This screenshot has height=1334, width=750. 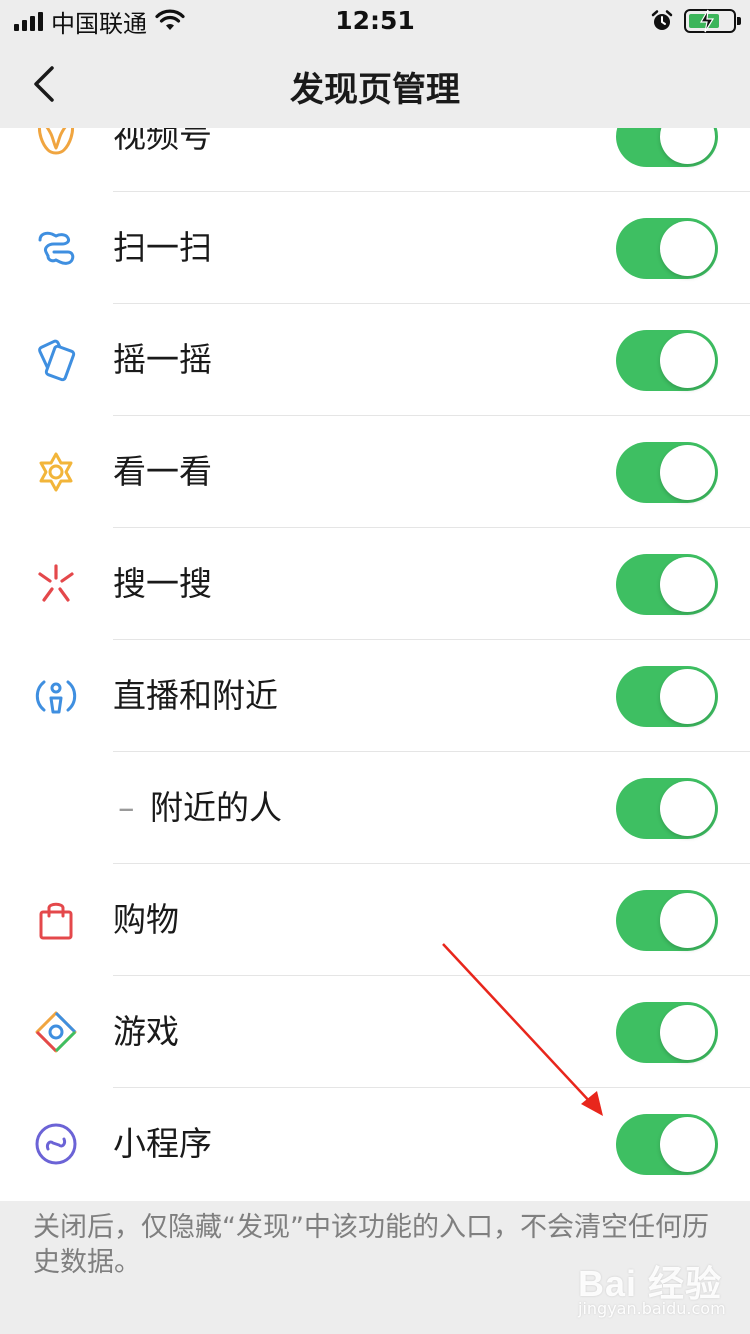 I want to click on status-bar: 中国联通 12:51, so click(x=375, y=20).